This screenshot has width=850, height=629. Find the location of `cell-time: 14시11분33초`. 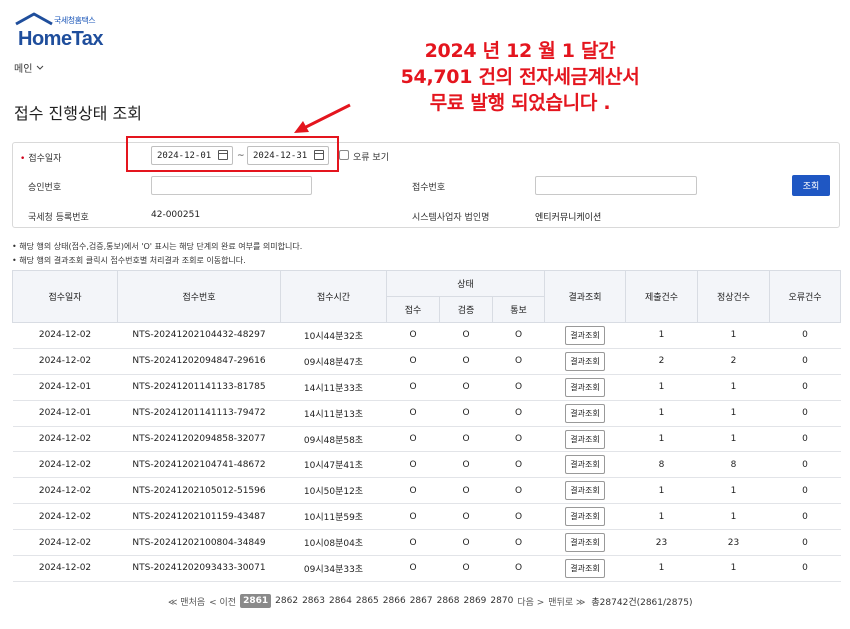

cell-time: 14시11분33초 is located at coordinates (333, 387).